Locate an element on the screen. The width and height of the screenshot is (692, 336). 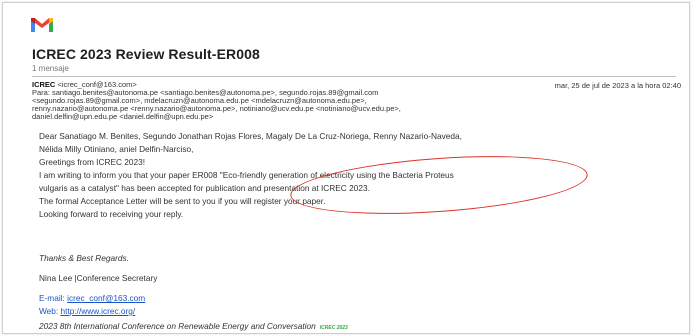
web-label: Web: is located at coordinates (49, 311).